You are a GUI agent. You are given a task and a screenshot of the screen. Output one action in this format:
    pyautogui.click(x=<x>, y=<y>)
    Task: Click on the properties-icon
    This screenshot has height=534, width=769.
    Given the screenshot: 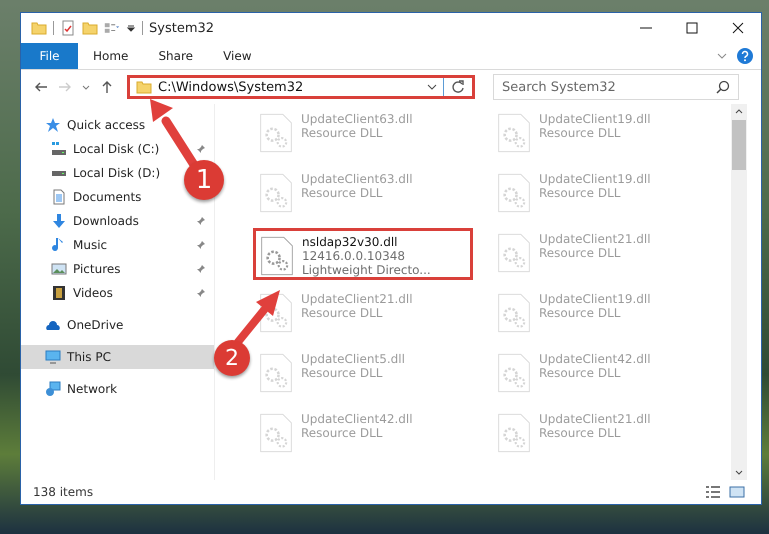 What is the action you would take?
    pyautogui.click(x=68, y=28)
    